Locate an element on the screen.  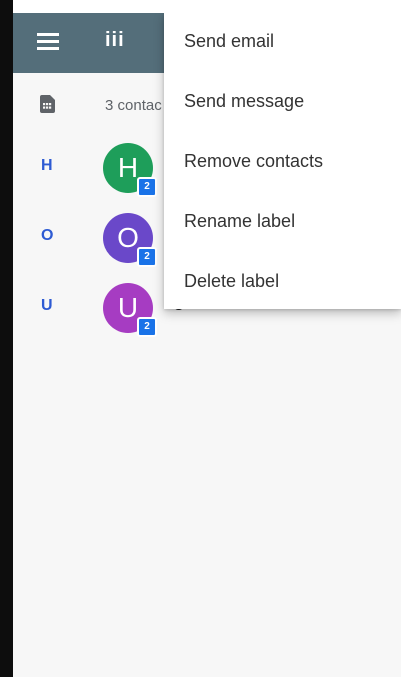
section-letter: O is located at coordinates (47, 235).